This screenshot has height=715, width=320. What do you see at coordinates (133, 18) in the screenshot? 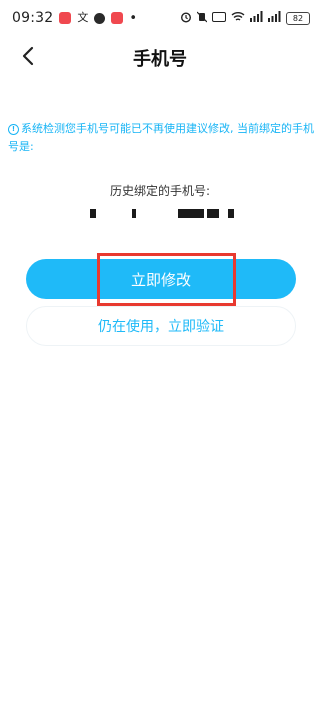
I see `more-notifications-icon: •` at bounding box center [133, 18].